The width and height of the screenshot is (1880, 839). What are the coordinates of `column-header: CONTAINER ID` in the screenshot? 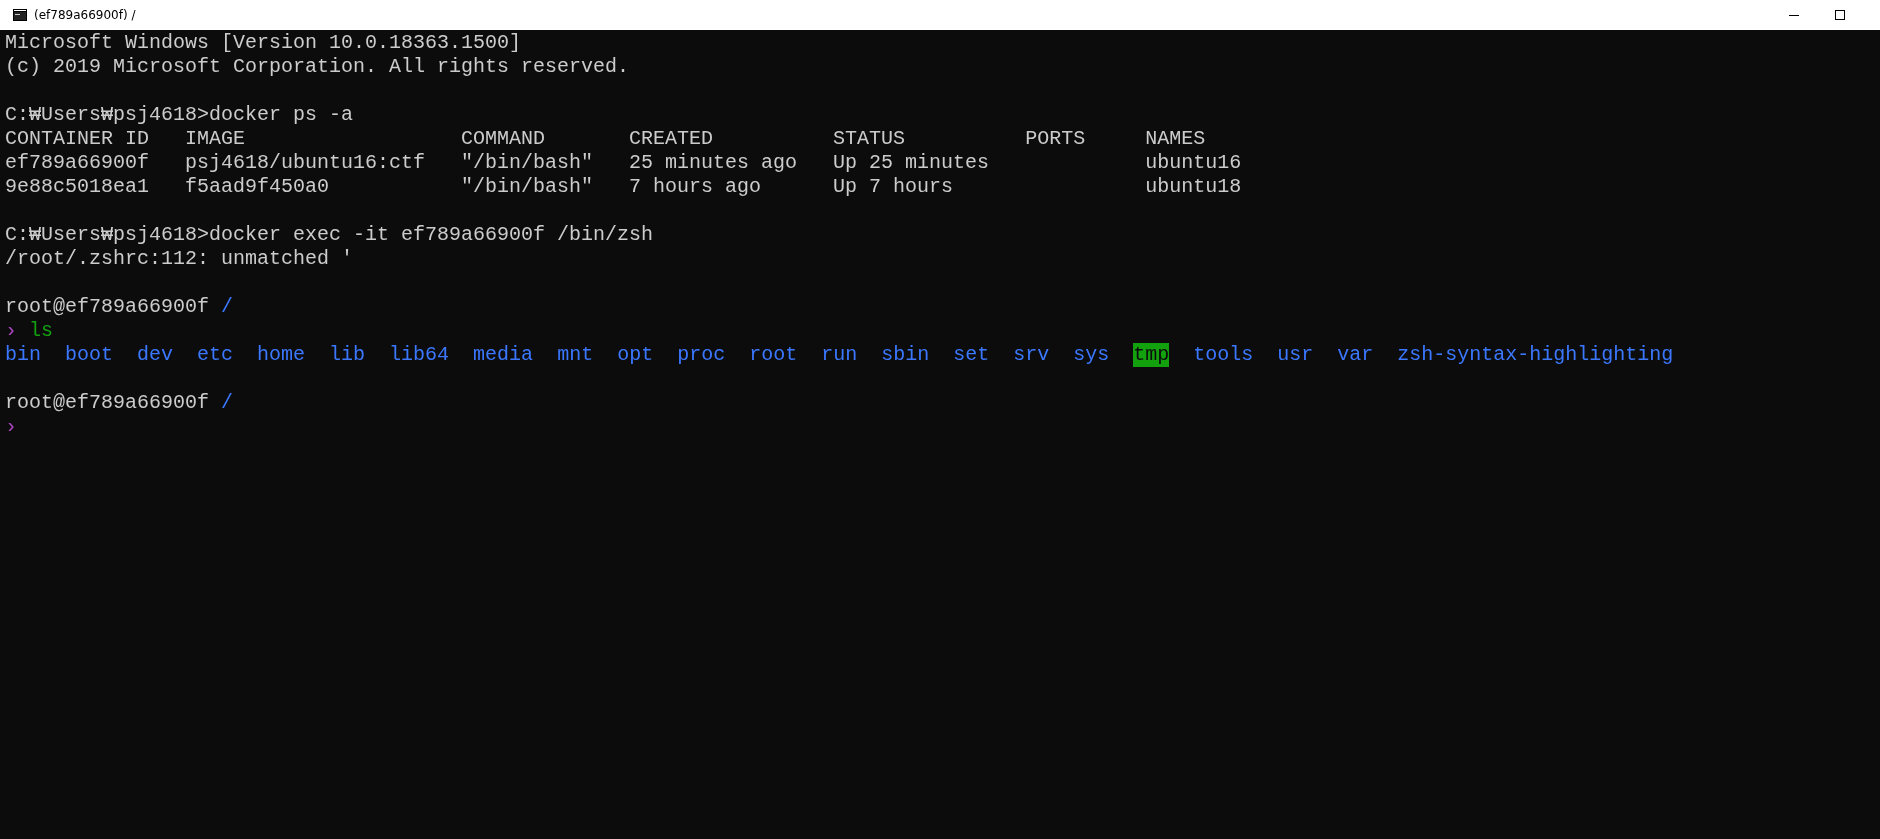 It's located at (78, 139).